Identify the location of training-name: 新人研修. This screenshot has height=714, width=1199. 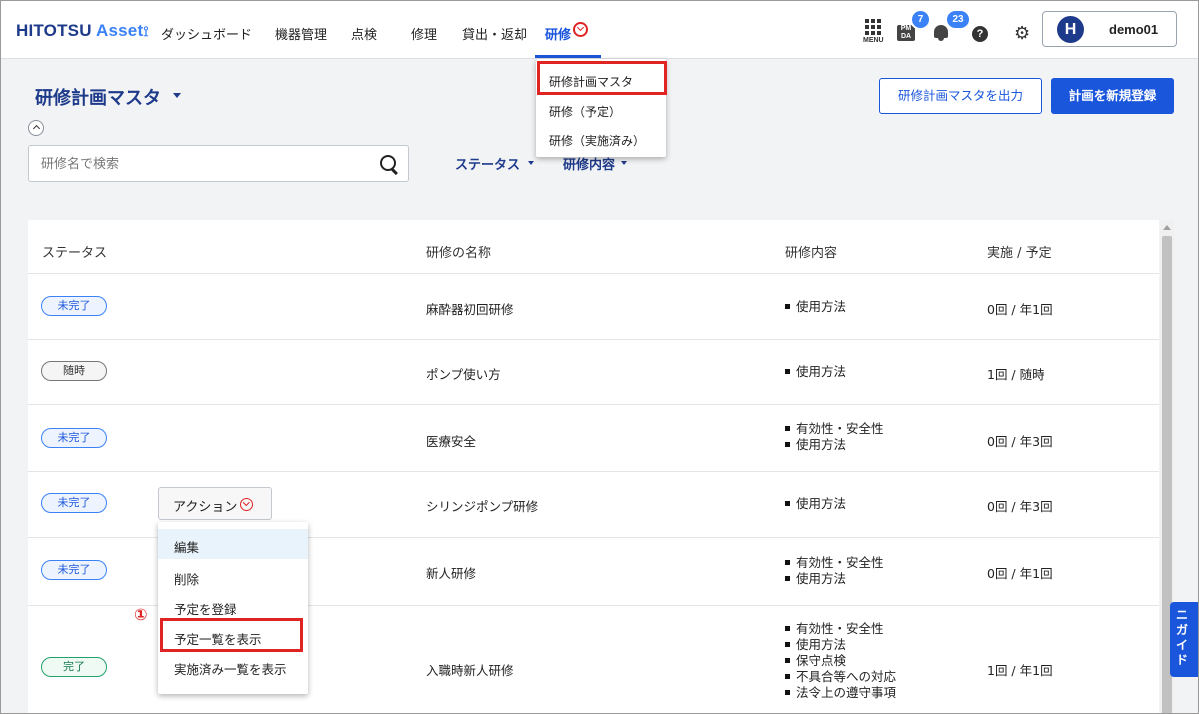
(451, 573).